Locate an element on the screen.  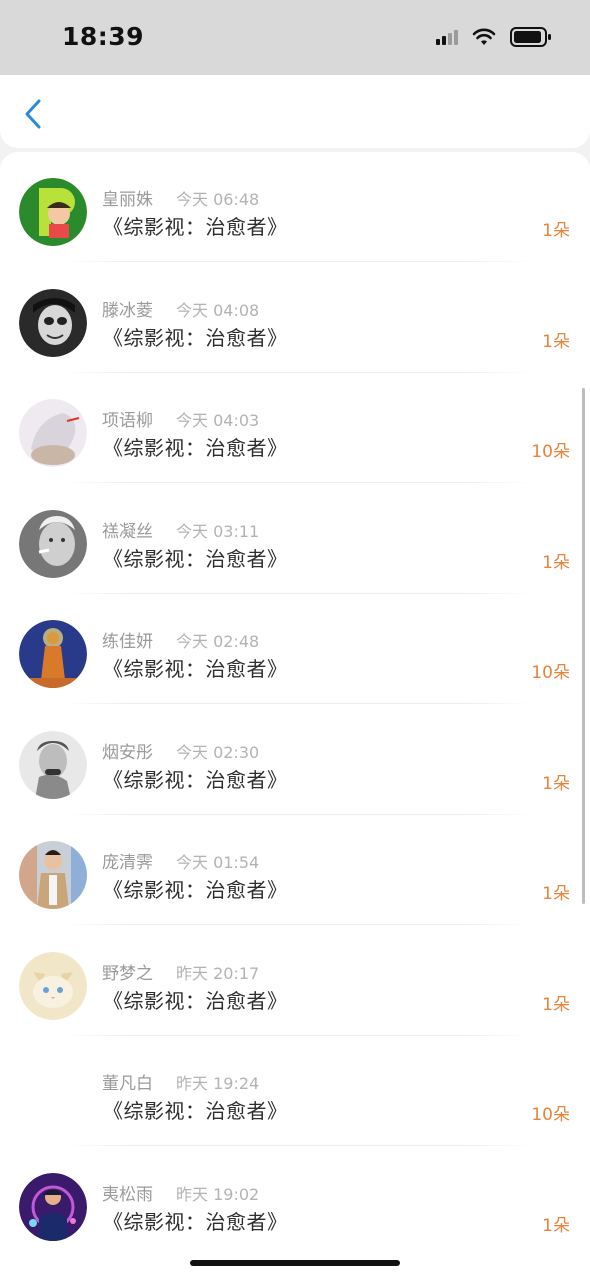
list-item: 庞清霁 今天 01:54 《综影视：治愈者》 1朵 is located at coordinates (295, 870).